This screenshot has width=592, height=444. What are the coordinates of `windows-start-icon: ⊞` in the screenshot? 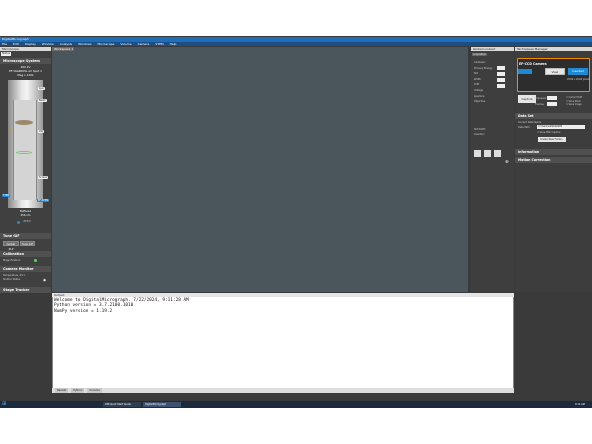 It's located at (4, 404).